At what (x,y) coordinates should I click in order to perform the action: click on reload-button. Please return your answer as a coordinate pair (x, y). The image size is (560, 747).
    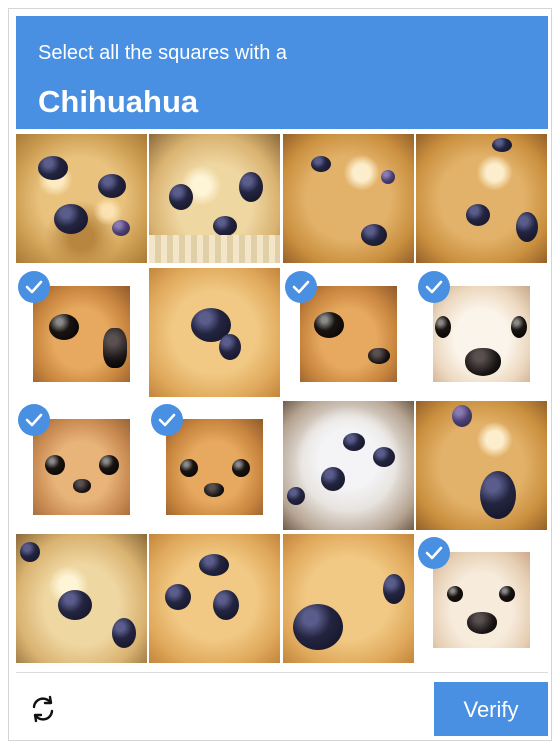
    Looking at the image, I should click on (43, 709).